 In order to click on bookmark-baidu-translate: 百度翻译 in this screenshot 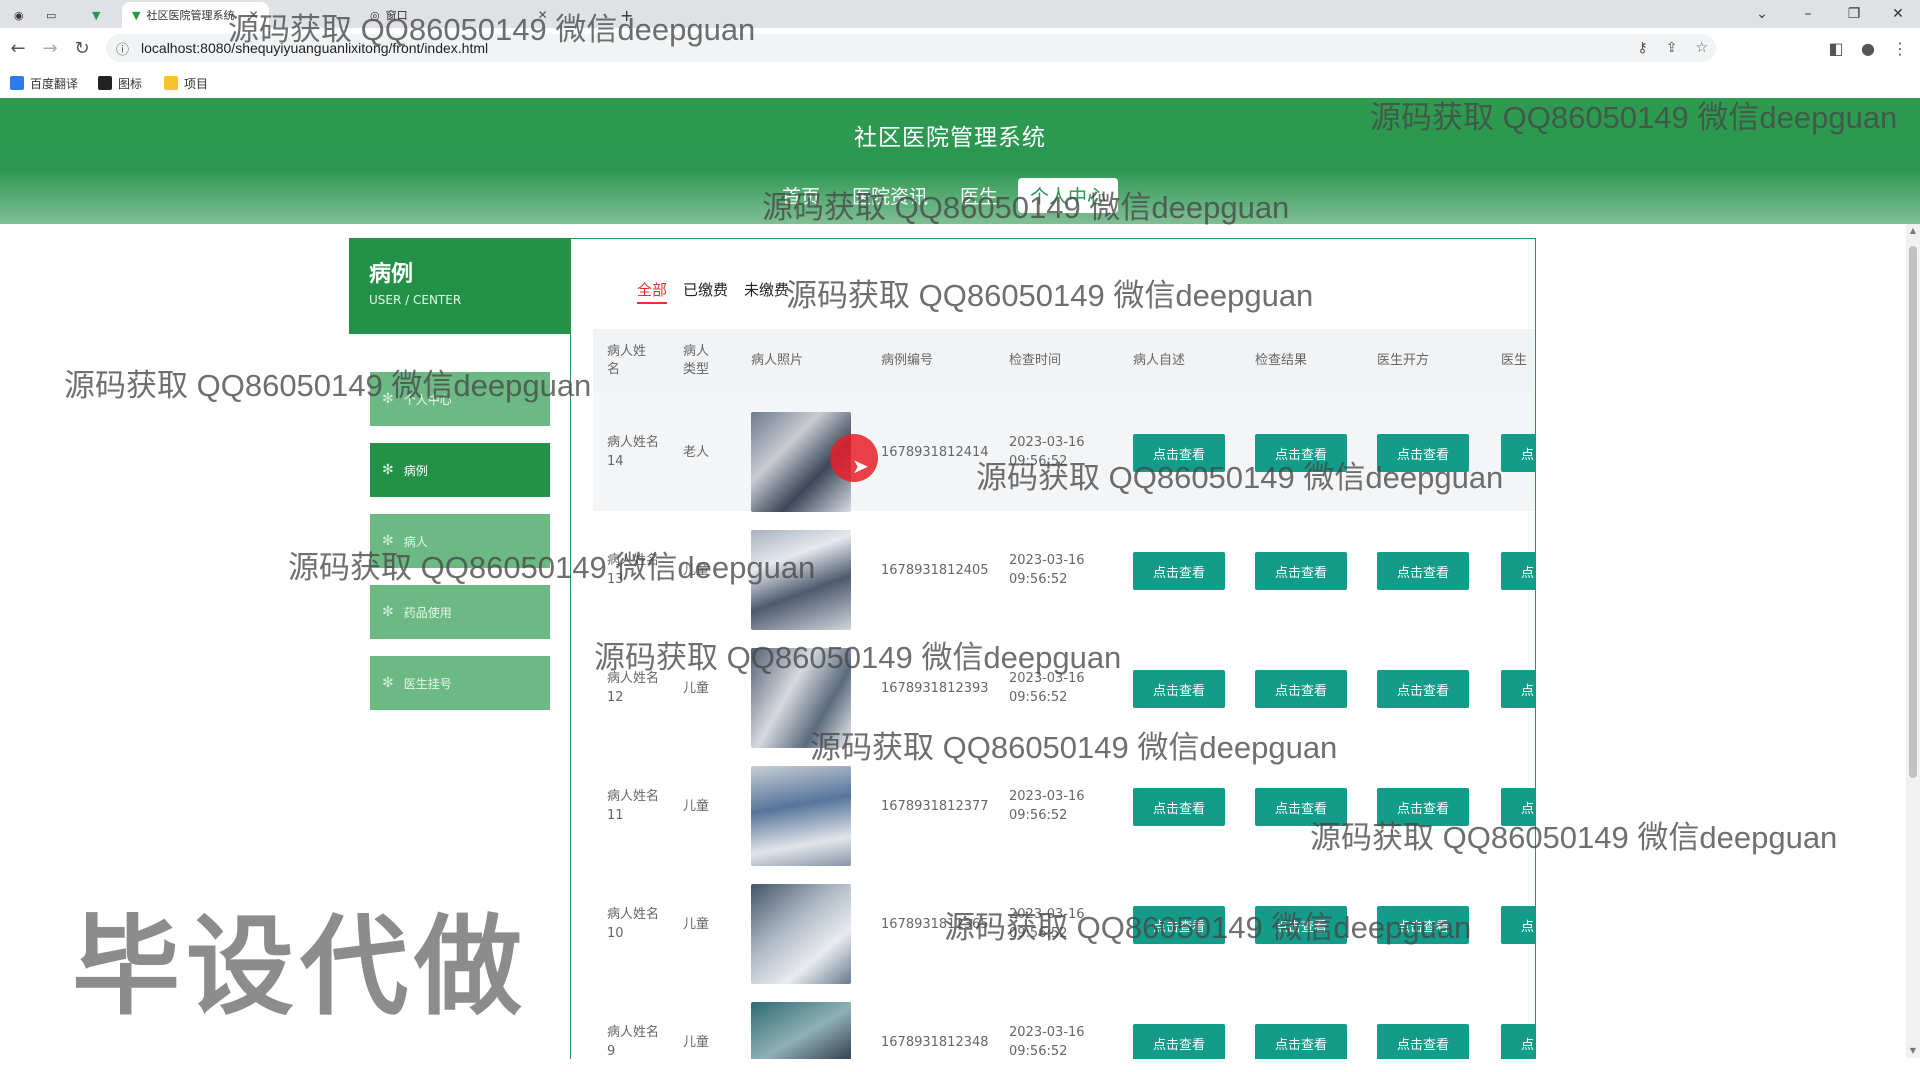, I will do `click(44, 83)`.